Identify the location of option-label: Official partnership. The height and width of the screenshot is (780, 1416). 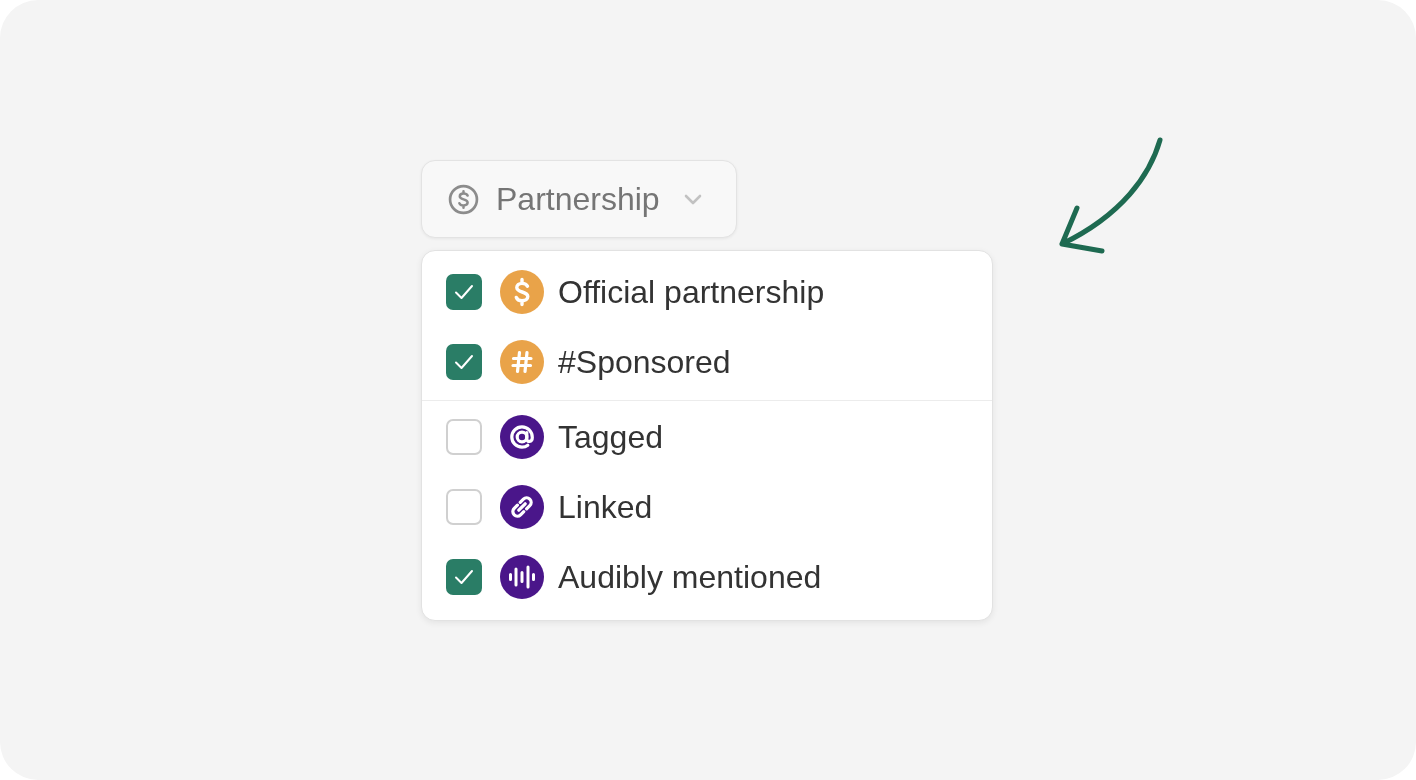
(691, 292).